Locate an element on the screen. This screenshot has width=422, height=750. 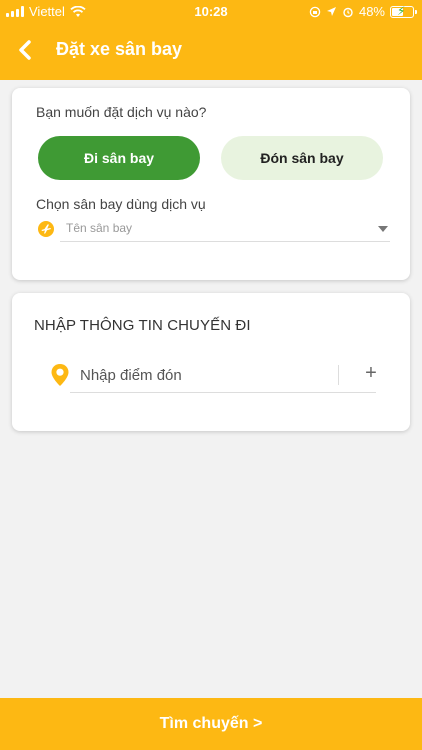
pickup-input: Nhập điểm đón is located at coordinates (223, 376).